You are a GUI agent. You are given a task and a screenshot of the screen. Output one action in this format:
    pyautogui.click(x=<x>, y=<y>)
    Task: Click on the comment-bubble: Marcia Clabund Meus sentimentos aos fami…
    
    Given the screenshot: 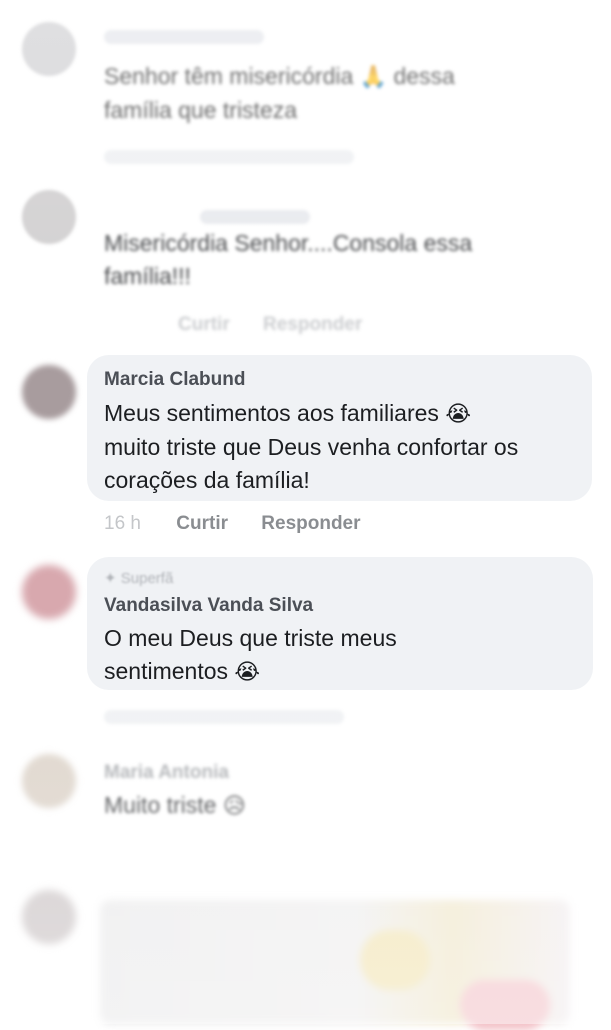 What is the action you would take?
    pyautogui.click(x=339, y=428)
    